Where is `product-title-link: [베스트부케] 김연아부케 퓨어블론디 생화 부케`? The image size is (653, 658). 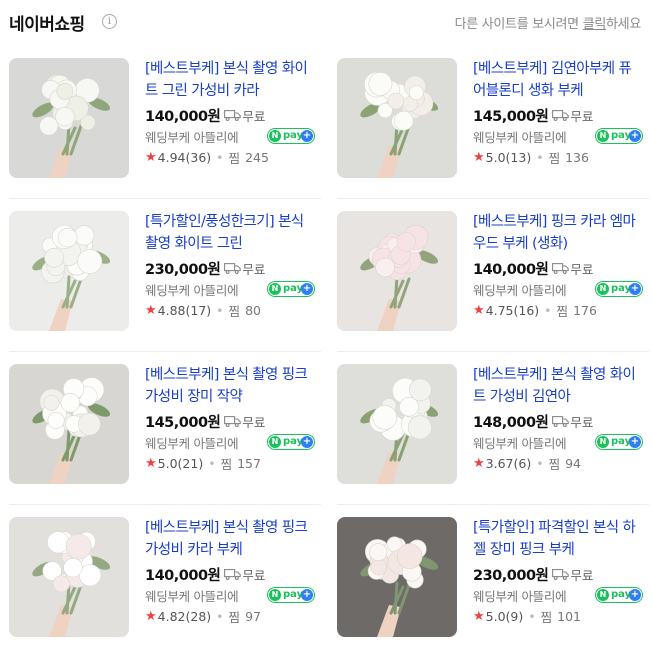
product-title-link: [베스트부케] 김연아부케 퓨어블론디 생화 부케 is located at coordinates (558, 80).